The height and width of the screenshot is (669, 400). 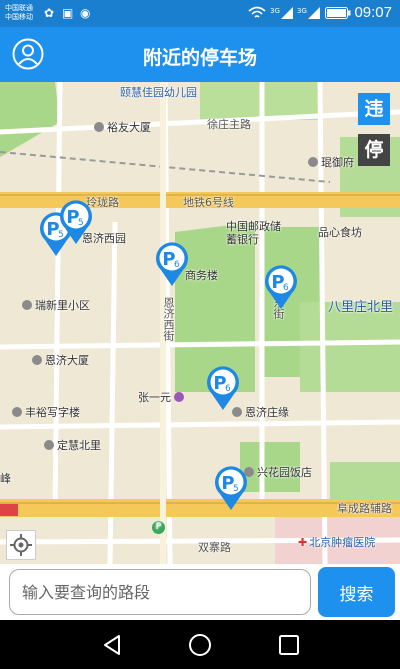 What do you see at coordinates (49, 13) in the screenshot?
I see `wechat-icon: ✿` at bounding box center [49, 13].